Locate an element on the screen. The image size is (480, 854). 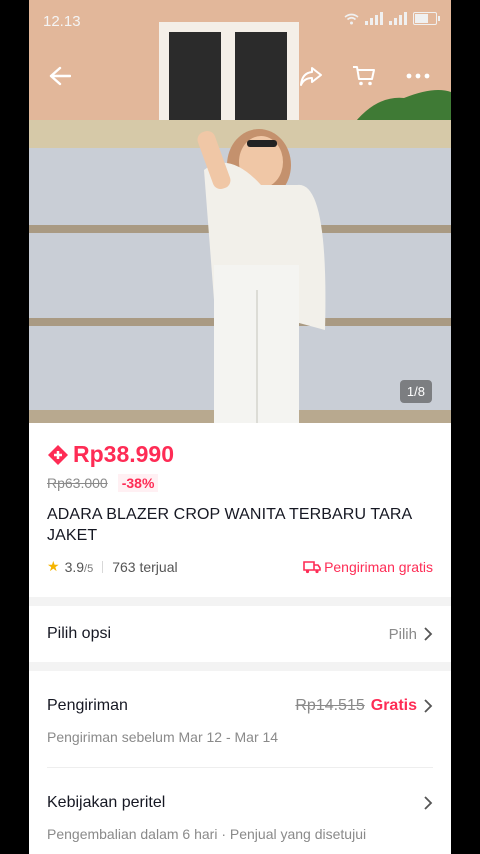
shipping-label: Pengiriman is located at coordinates (87, 705).